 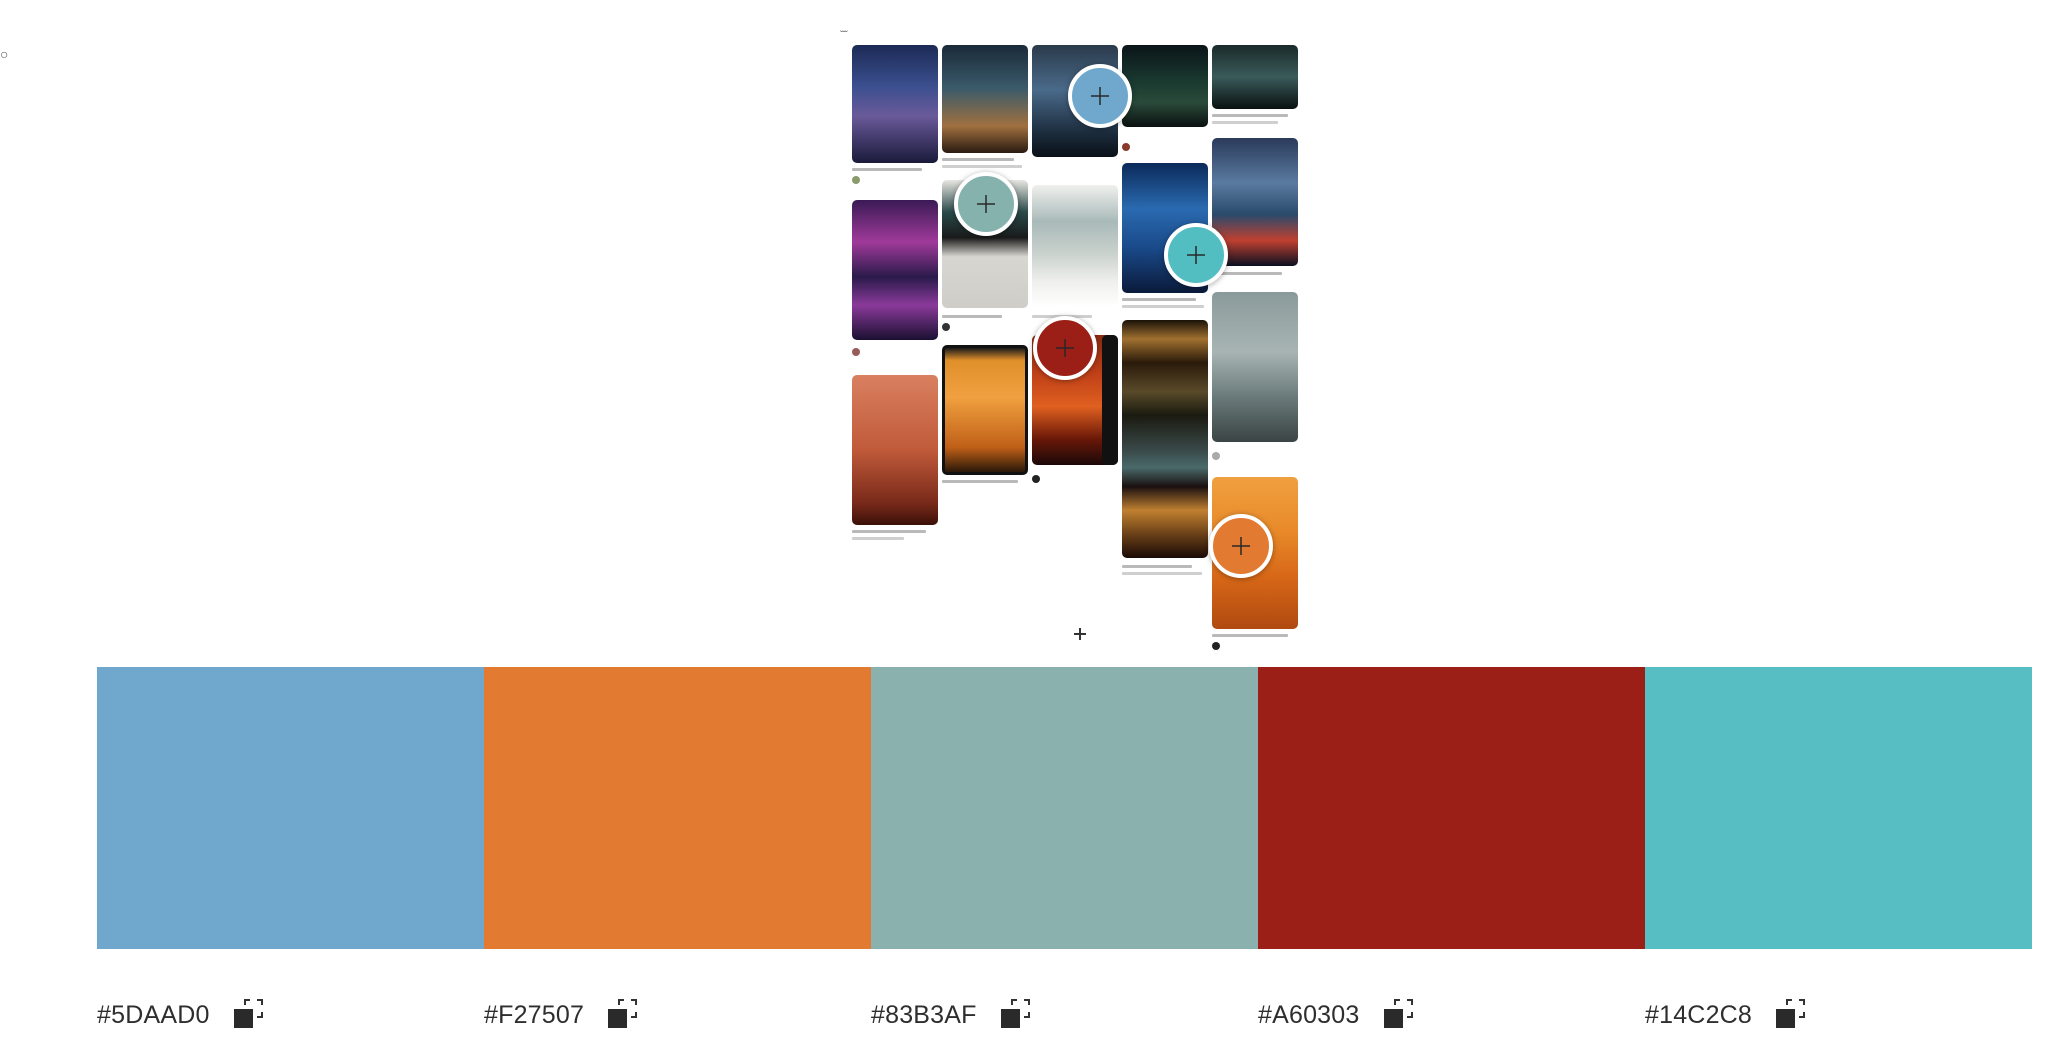 I want to click on small-plus-icon, so click(x=1080, y=634).